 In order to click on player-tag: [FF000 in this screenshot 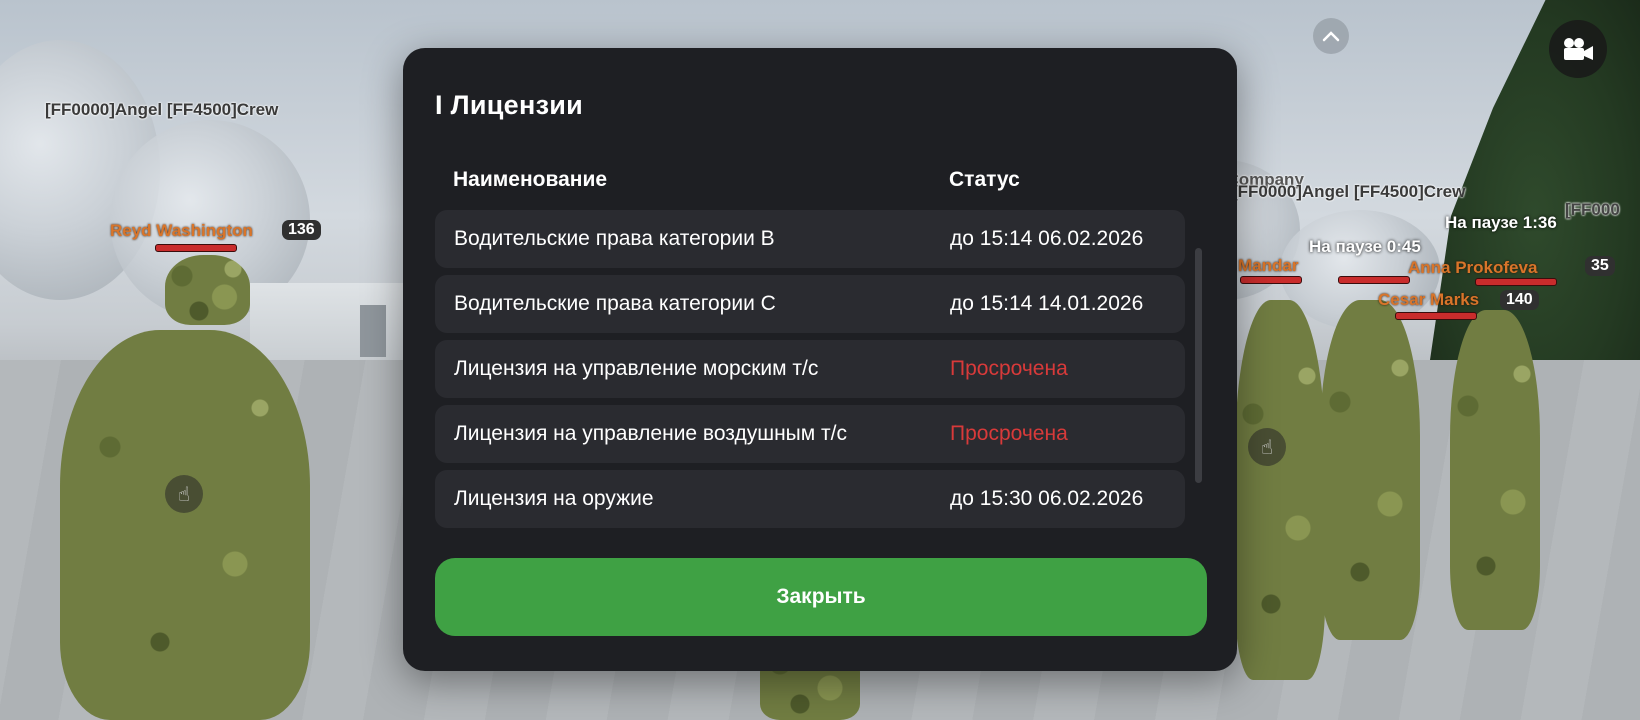, I will do `click(1592, 209)`.